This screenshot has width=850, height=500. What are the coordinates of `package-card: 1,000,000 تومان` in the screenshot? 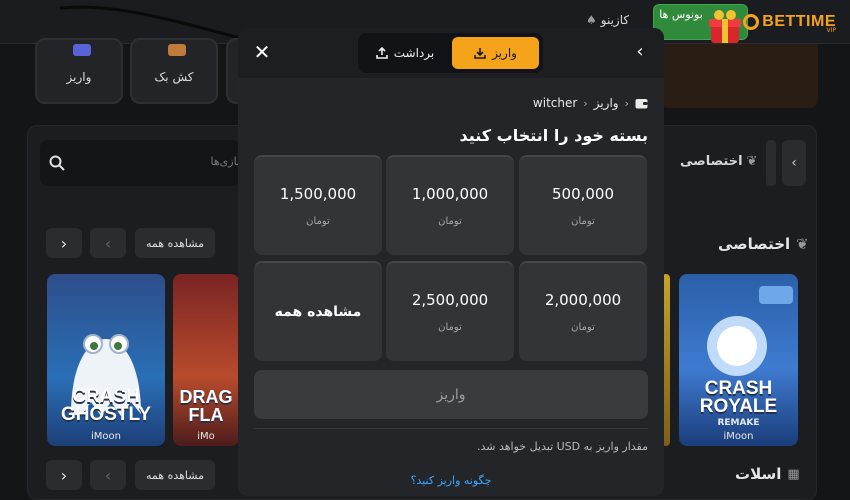 It's located at (450, 205).